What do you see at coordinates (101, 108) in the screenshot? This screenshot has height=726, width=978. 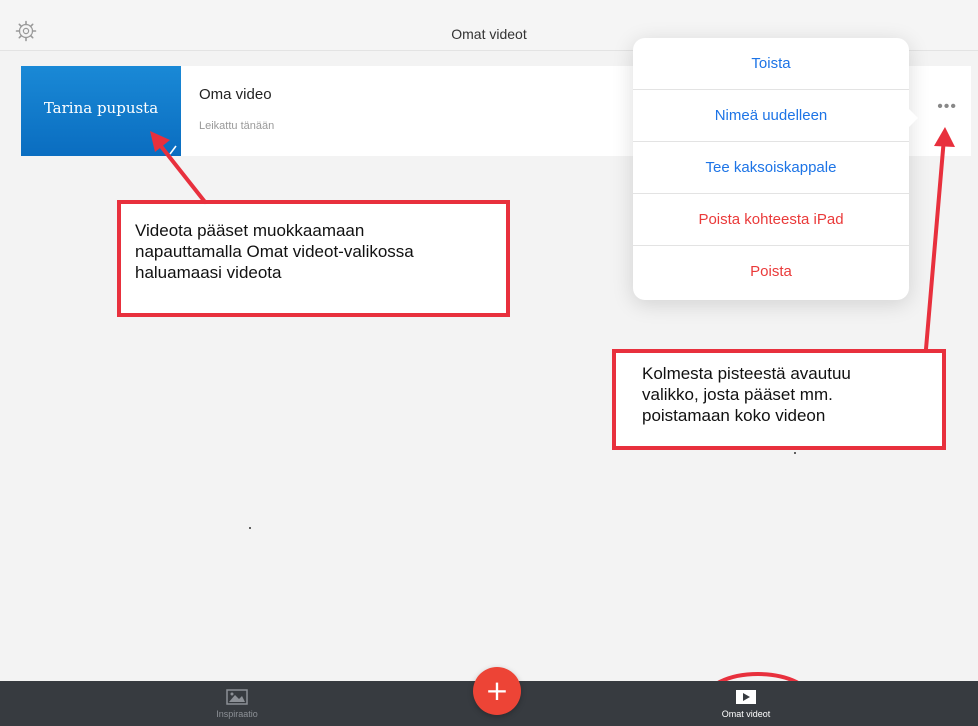 I see `thumbnail-title: Tarina pupusta` at bounding box center [101, 108].